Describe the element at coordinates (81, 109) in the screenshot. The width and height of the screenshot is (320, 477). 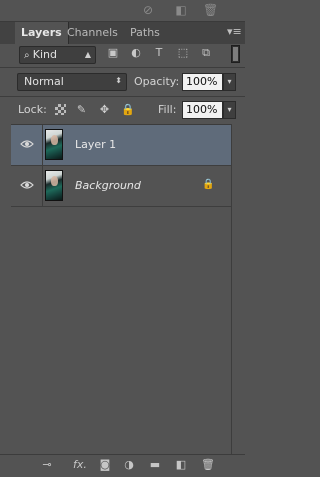
I see `lock-paint-brush-icon: ✎` at that location.